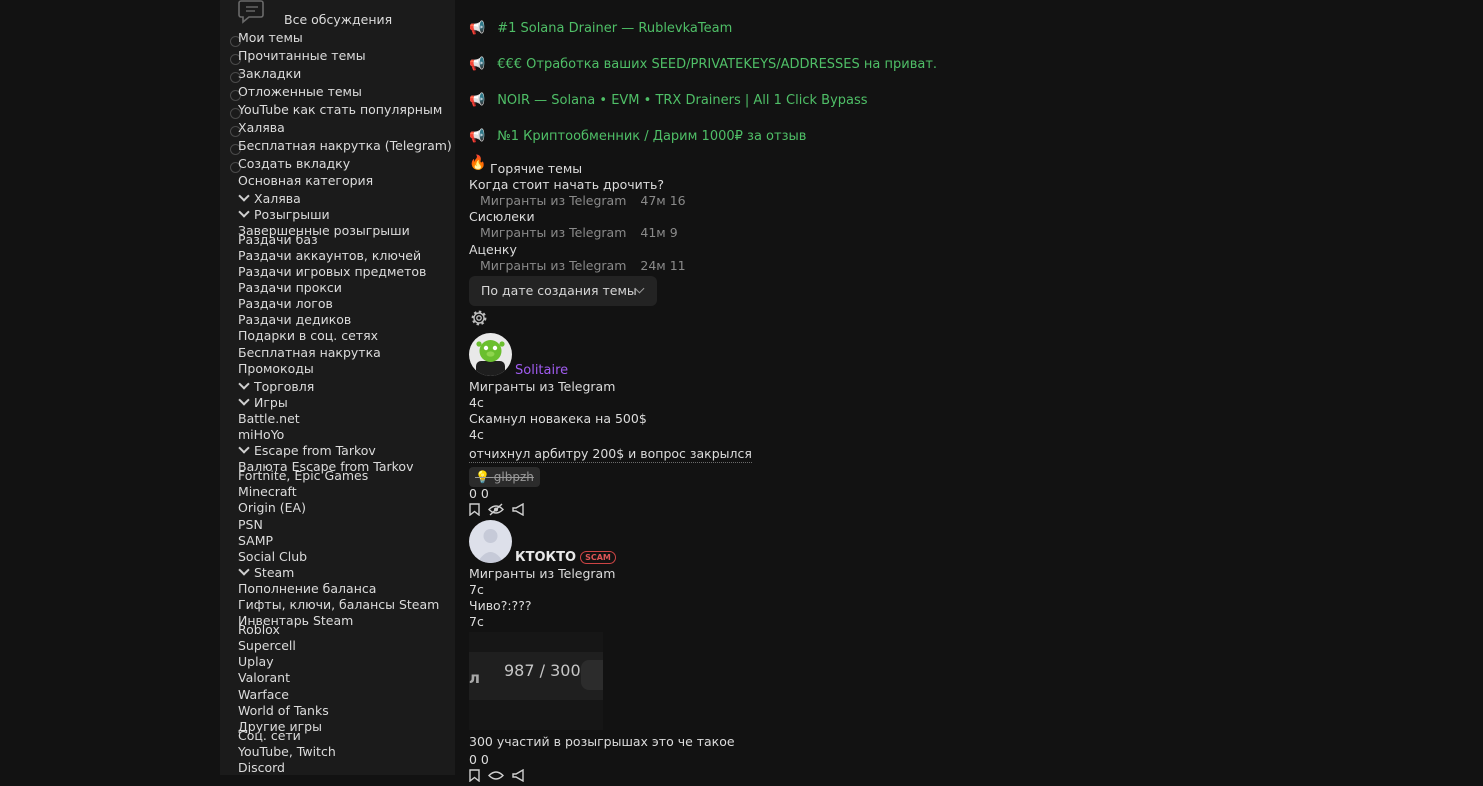  Describe the element at coordinates (558, 419) in the screenshot. I see `thread-title: Скамнул новакека на 500$` at that location.